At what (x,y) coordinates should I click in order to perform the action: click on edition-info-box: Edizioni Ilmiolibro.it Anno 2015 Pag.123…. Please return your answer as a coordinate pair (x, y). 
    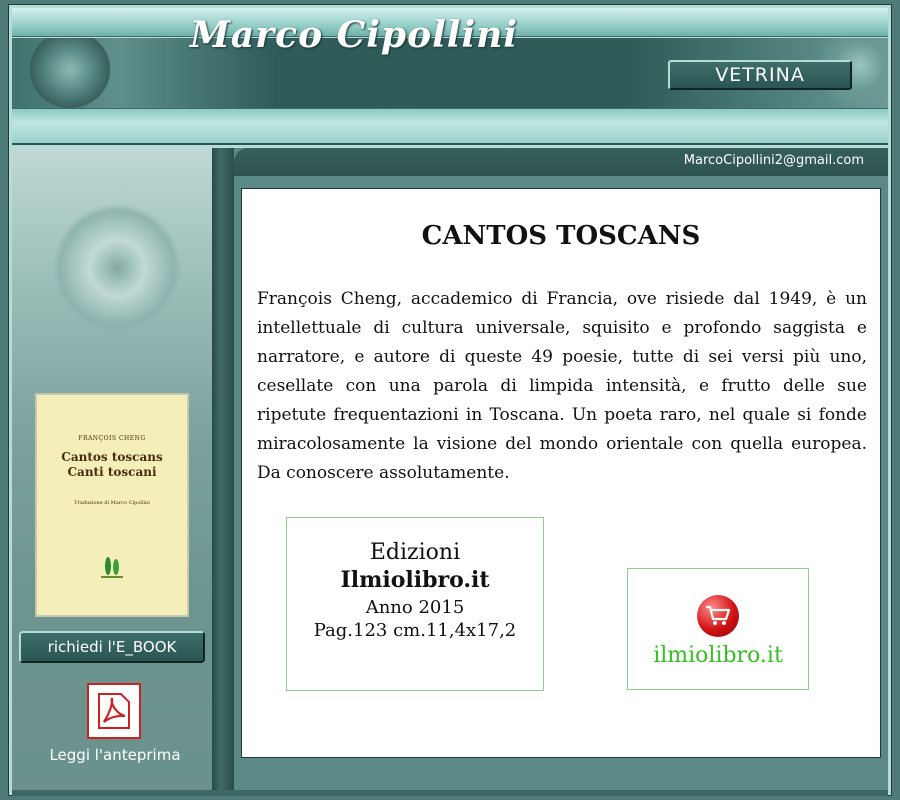
    Looking at the image, I should click on (415, 604).